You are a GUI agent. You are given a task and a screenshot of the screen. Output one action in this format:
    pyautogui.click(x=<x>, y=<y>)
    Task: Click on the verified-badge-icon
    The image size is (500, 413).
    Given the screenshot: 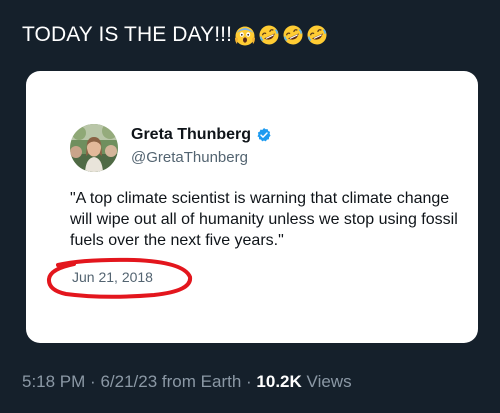 What is the action you would take?
    pyautogui.click(x=264, y=135)
    